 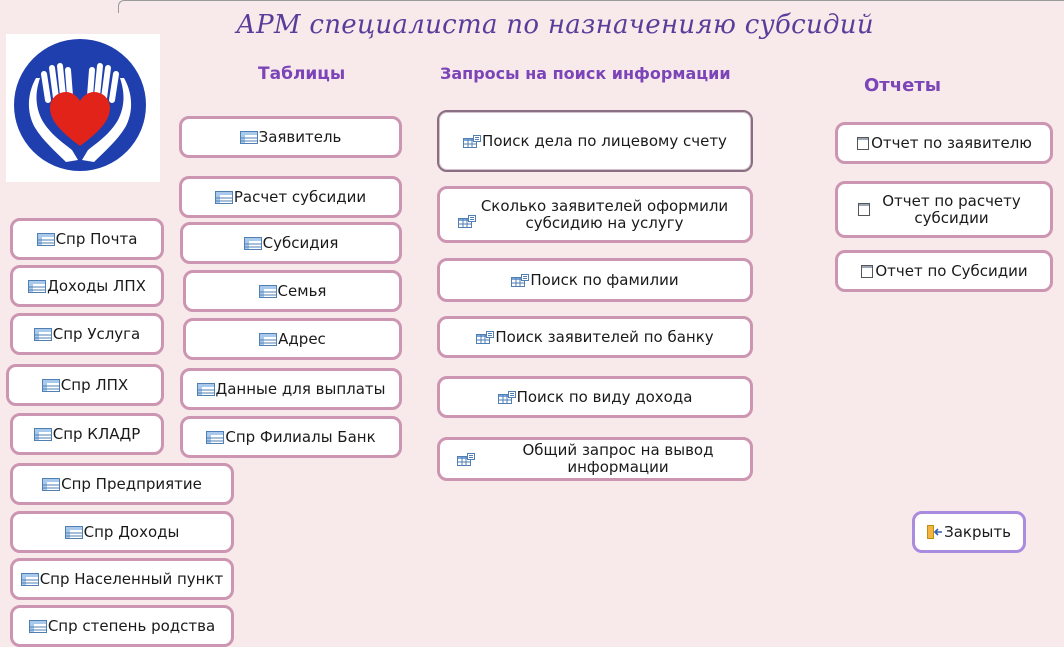 I want to click on button-label: Данные для выплаты, so click(x=300, y=388).